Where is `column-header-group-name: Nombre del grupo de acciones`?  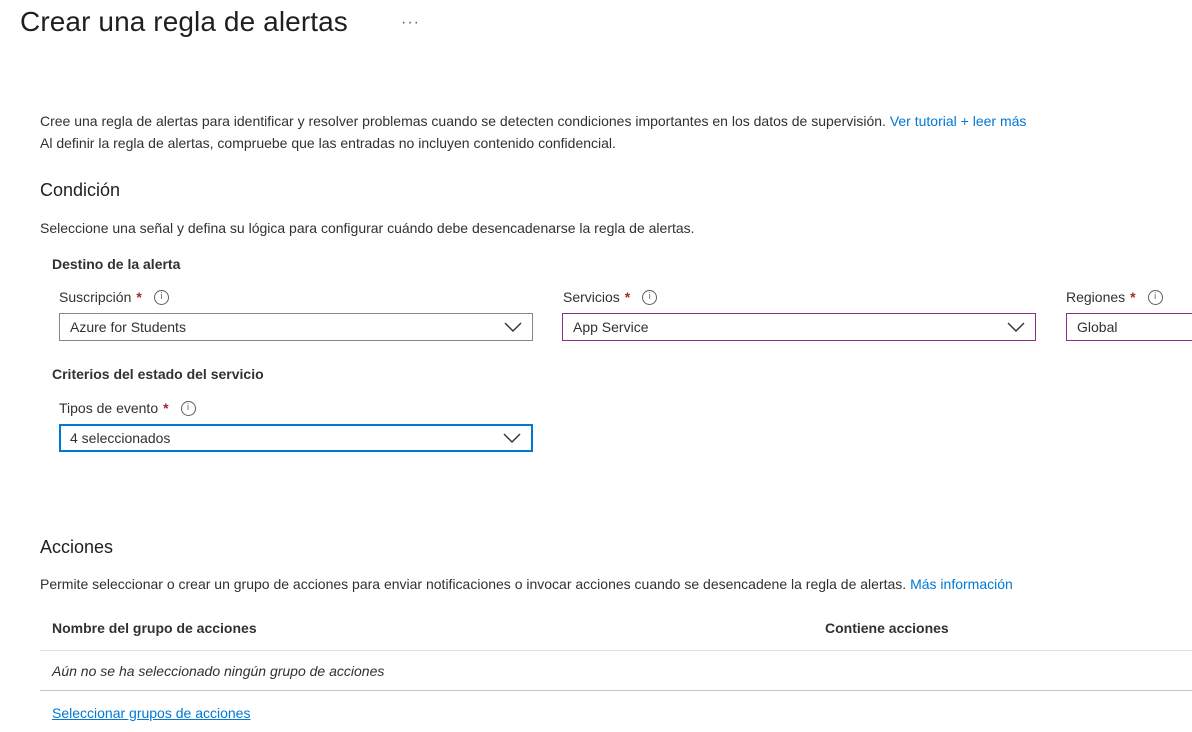
column-header-group-name: Nombre del grupo de acciones is located at coordinates (154, 628).